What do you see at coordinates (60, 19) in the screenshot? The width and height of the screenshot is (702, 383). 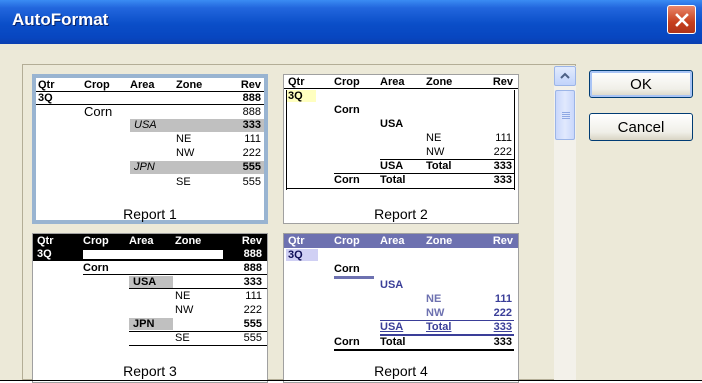 I see `window-title: AutoFormat` at bounding box center [60, 19].